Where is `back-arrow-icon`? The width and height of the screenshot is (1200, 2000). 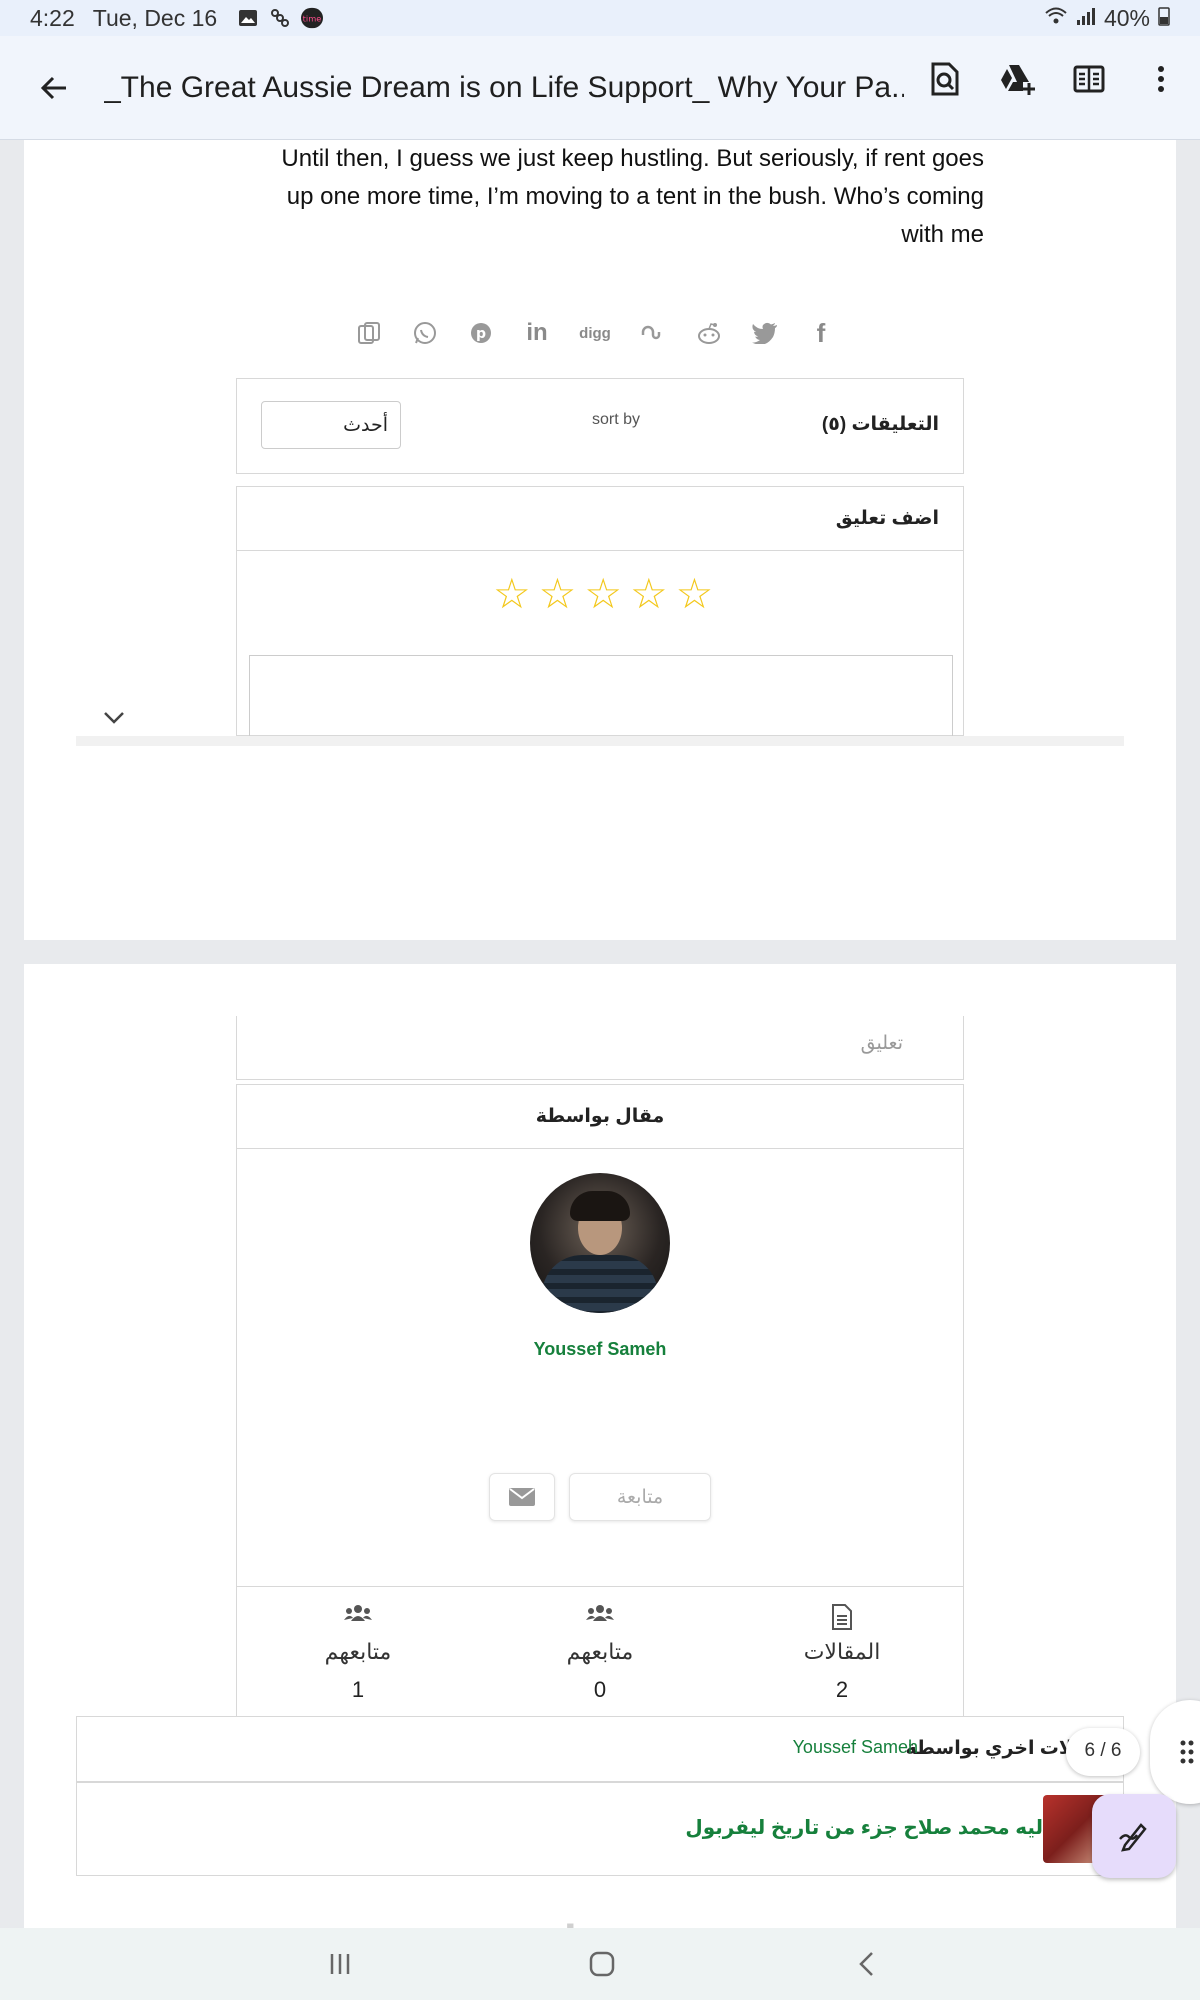
back-arrow-icon is located at coordinates (54, 88).